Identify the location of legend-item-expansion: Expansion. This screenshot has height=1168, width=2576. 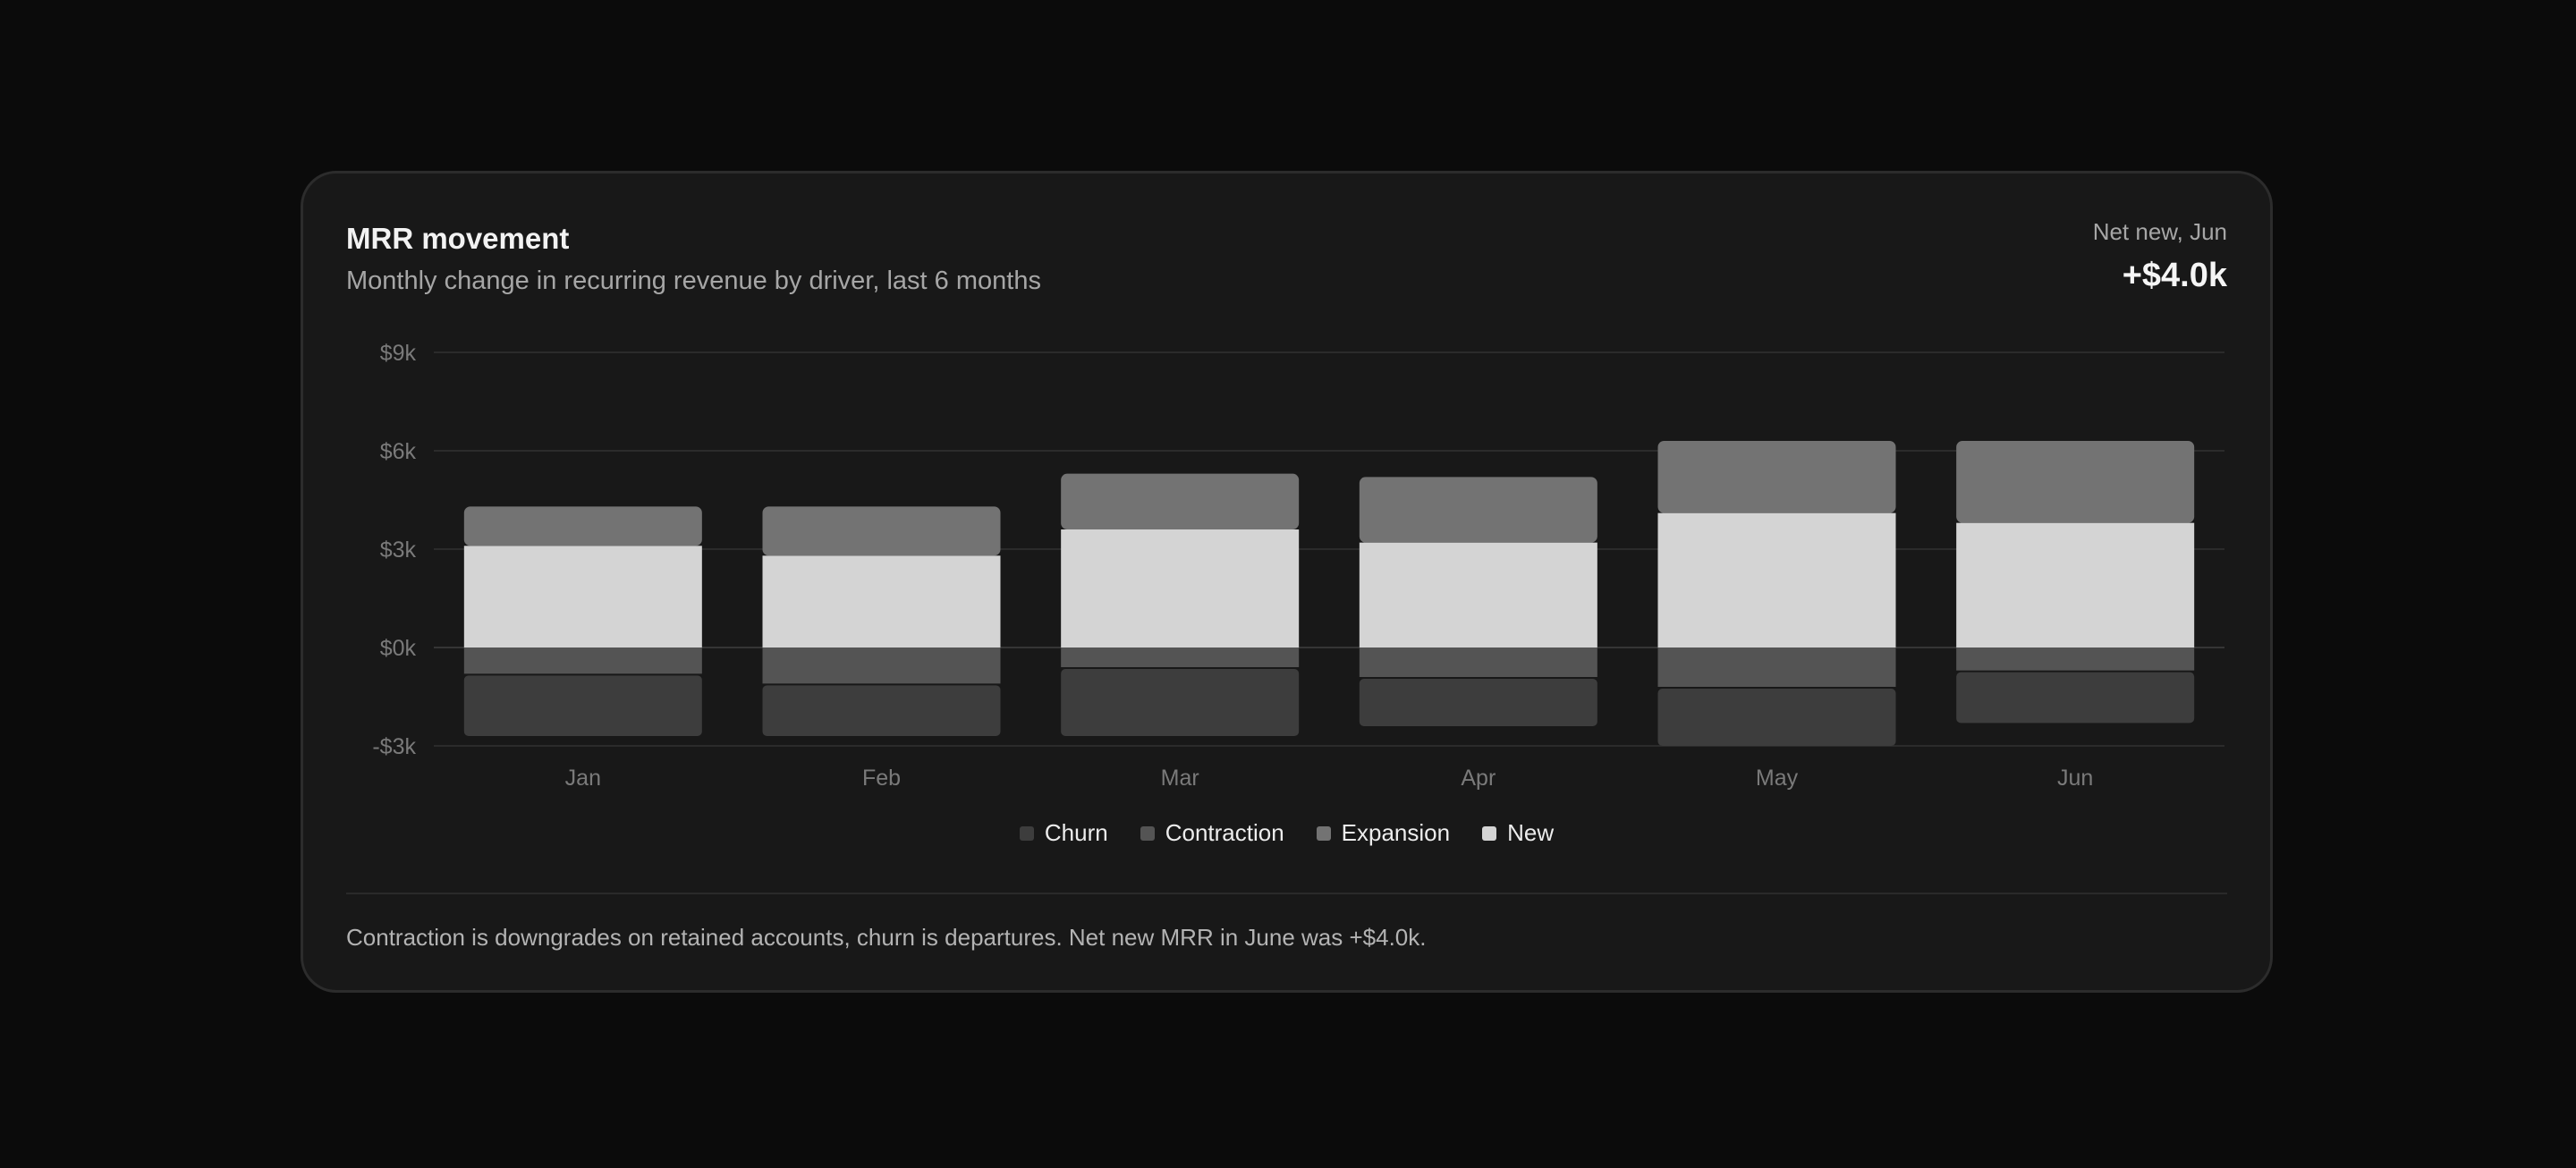
(1383, 833).